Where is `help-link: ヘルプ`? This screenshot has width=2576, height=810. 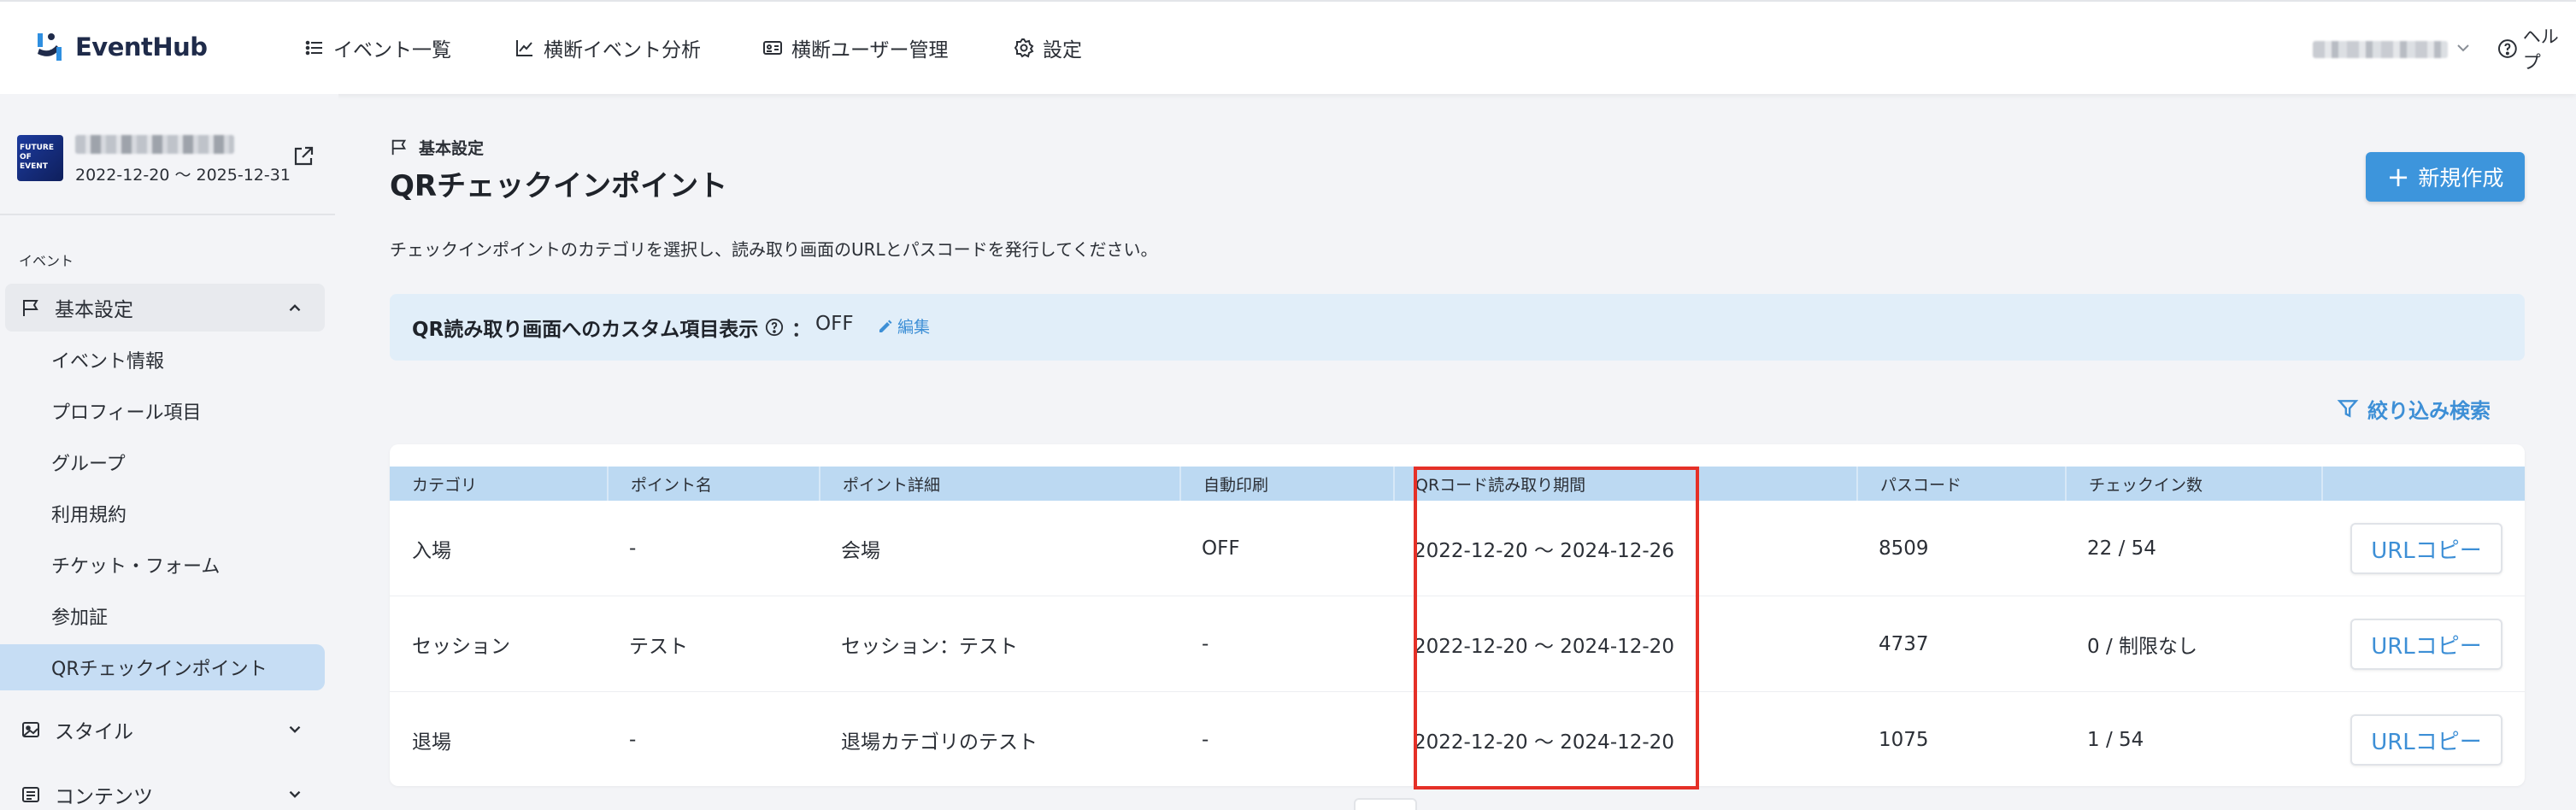 help-link: ヘルプ is located at coordinates (2536, 49).